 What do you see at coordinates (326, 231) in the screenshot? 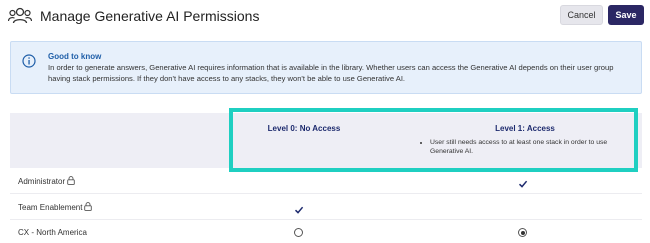
I see `table-row: CX - North America` at bounding box center [326, 231].